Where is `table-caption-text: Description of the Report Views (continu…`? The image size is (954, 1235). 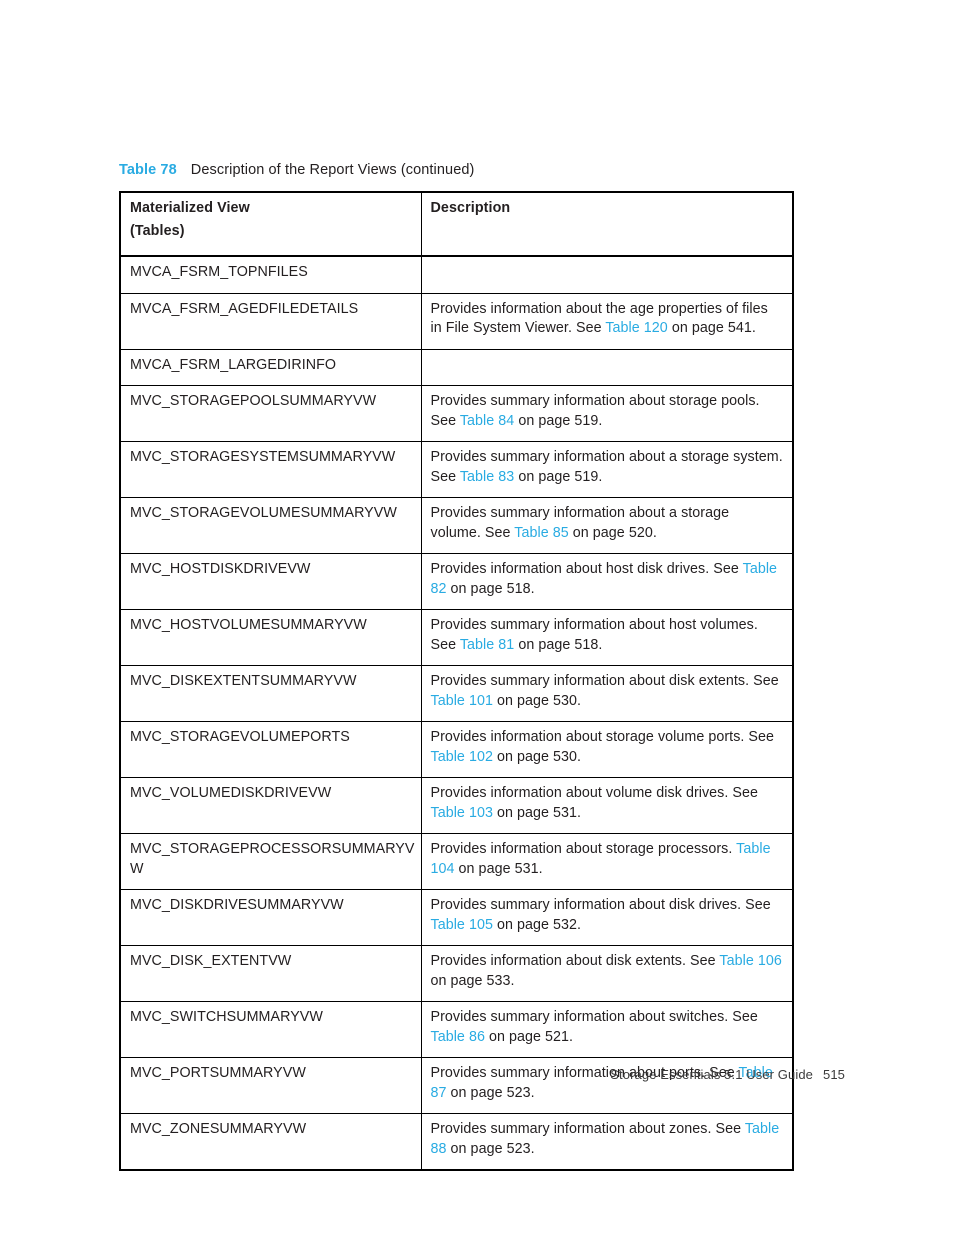
table-caption-text: Description of the Report Views (continu… is located at coordinates (332, 170).